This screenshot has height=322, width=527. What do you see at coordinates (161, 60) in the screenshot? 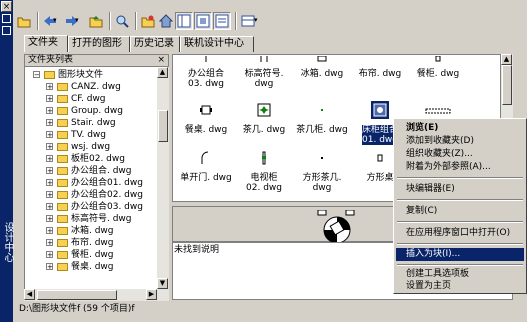
I see `close-folder-list-button: ×` at bounding box center [161, 60].